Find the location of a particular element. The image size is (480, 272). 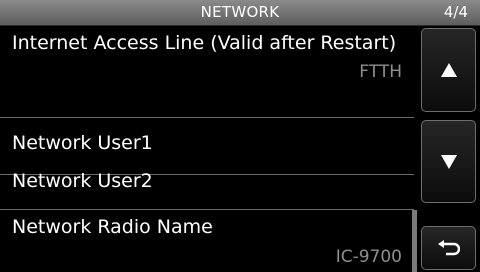

title-bar: NETWORK 4/4 is located at coordinates (240, 13).